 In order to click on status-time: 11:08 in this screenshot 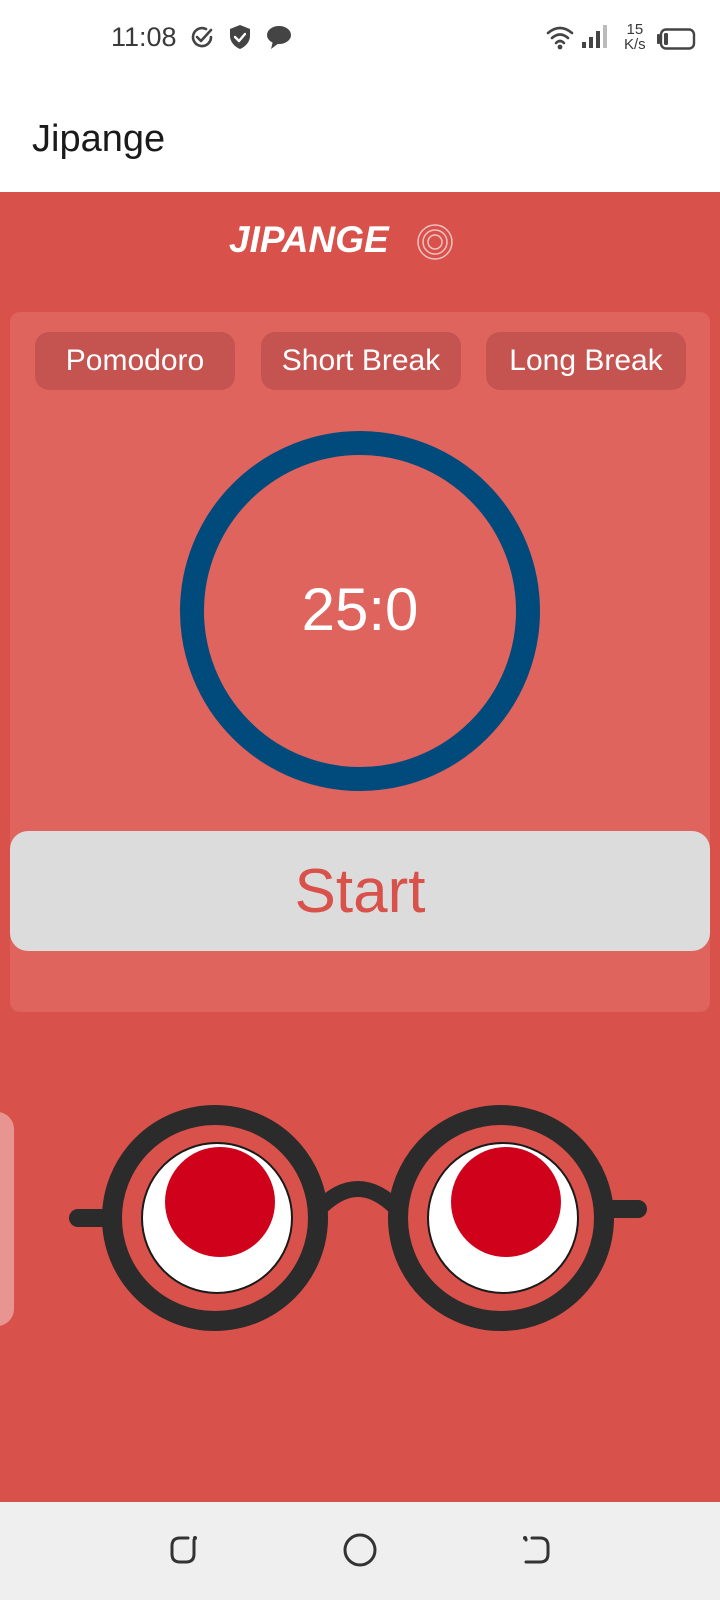, I will do `click(144, 37)`.